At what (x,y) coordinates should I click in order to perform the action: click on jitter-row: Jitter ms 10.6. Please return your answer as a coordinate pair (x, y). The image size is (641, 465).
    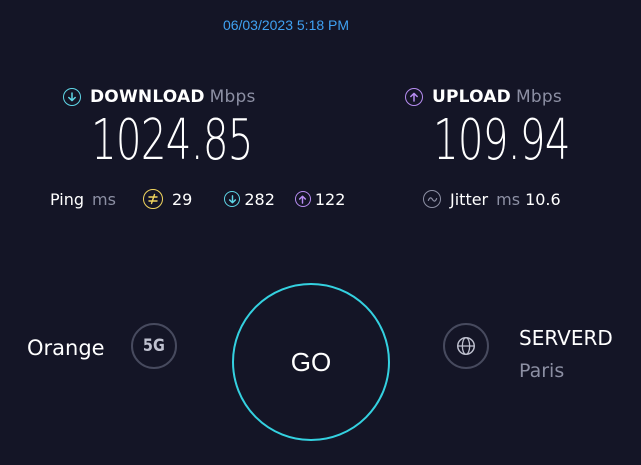
    Looking at the image, I should click on (492, 199).